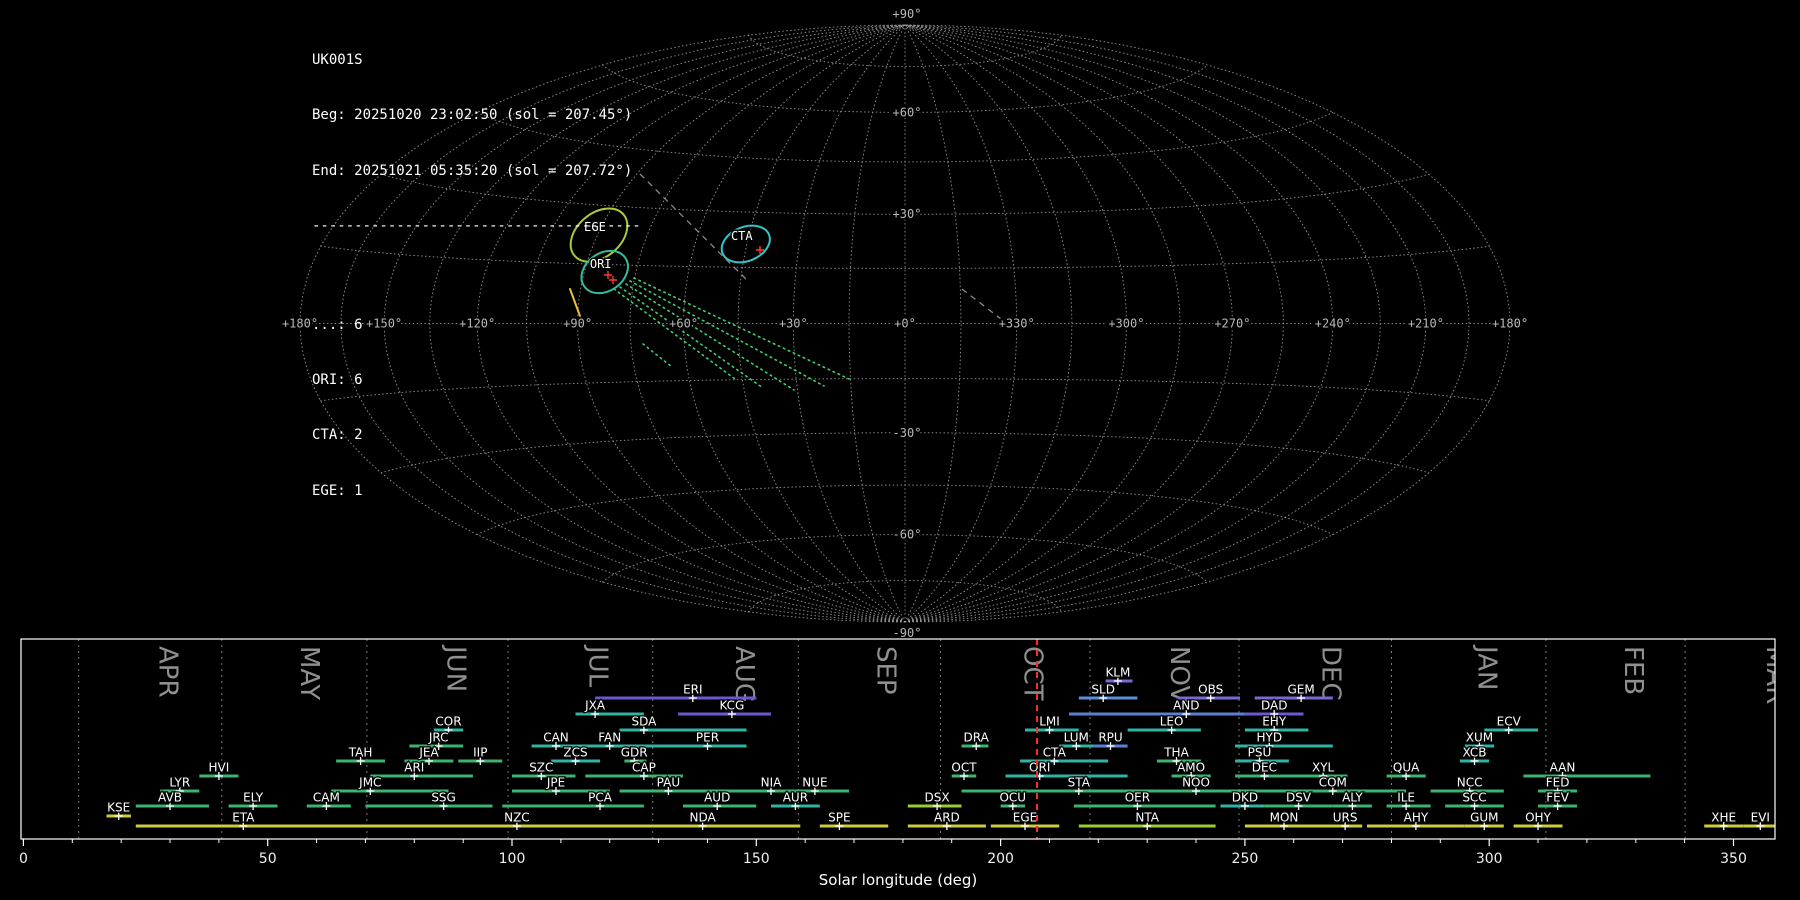  Describe the element at coordinates (1509, 722) in the screenshot. I see `shower-label: ECV` at that location.